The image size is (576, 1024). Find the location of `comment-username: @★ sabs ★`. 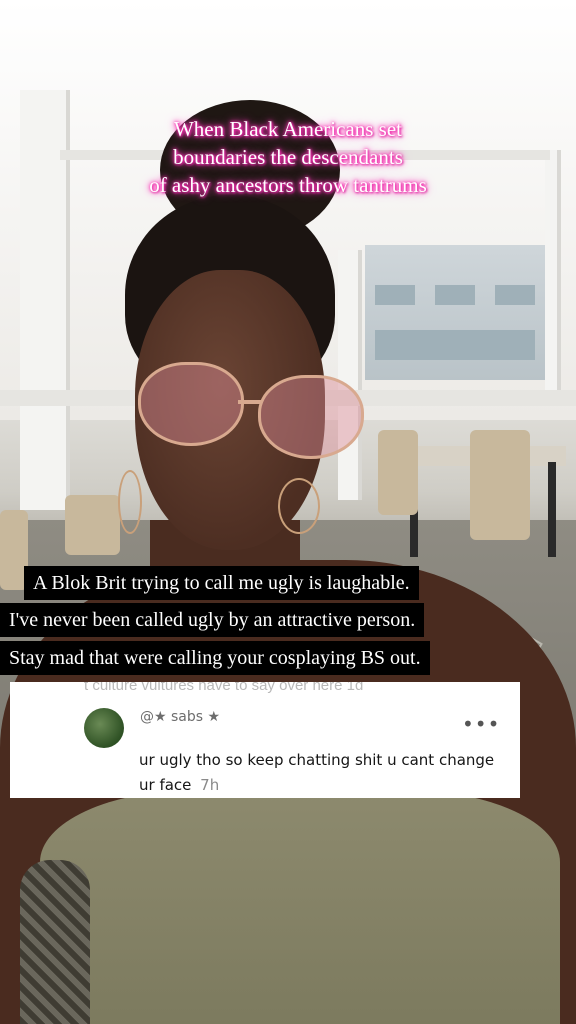

comment-username: @★ sabs ★ is located at coordinates (180, 717).